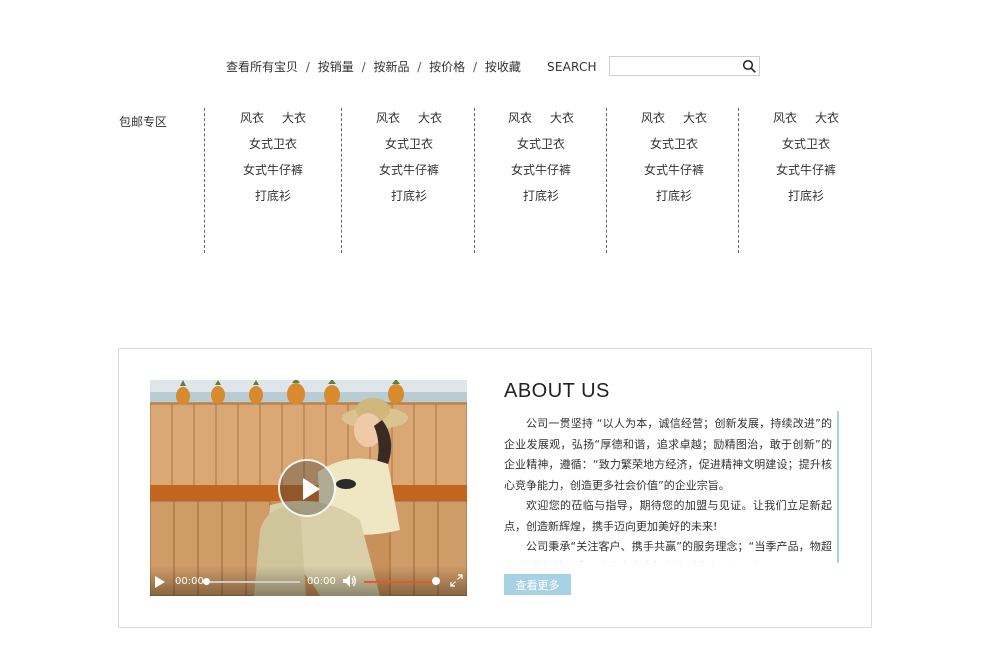 This screenshot has width=990, height=658. What do you see at coordinates (350, 581) in the screenshot?
I see `volume-icon` at bounding box center [350, 581].